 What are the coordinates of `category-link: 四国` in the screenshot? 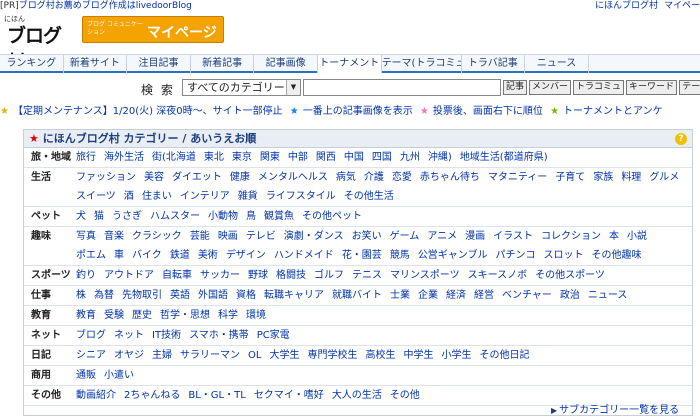 It's located at (382, 157).